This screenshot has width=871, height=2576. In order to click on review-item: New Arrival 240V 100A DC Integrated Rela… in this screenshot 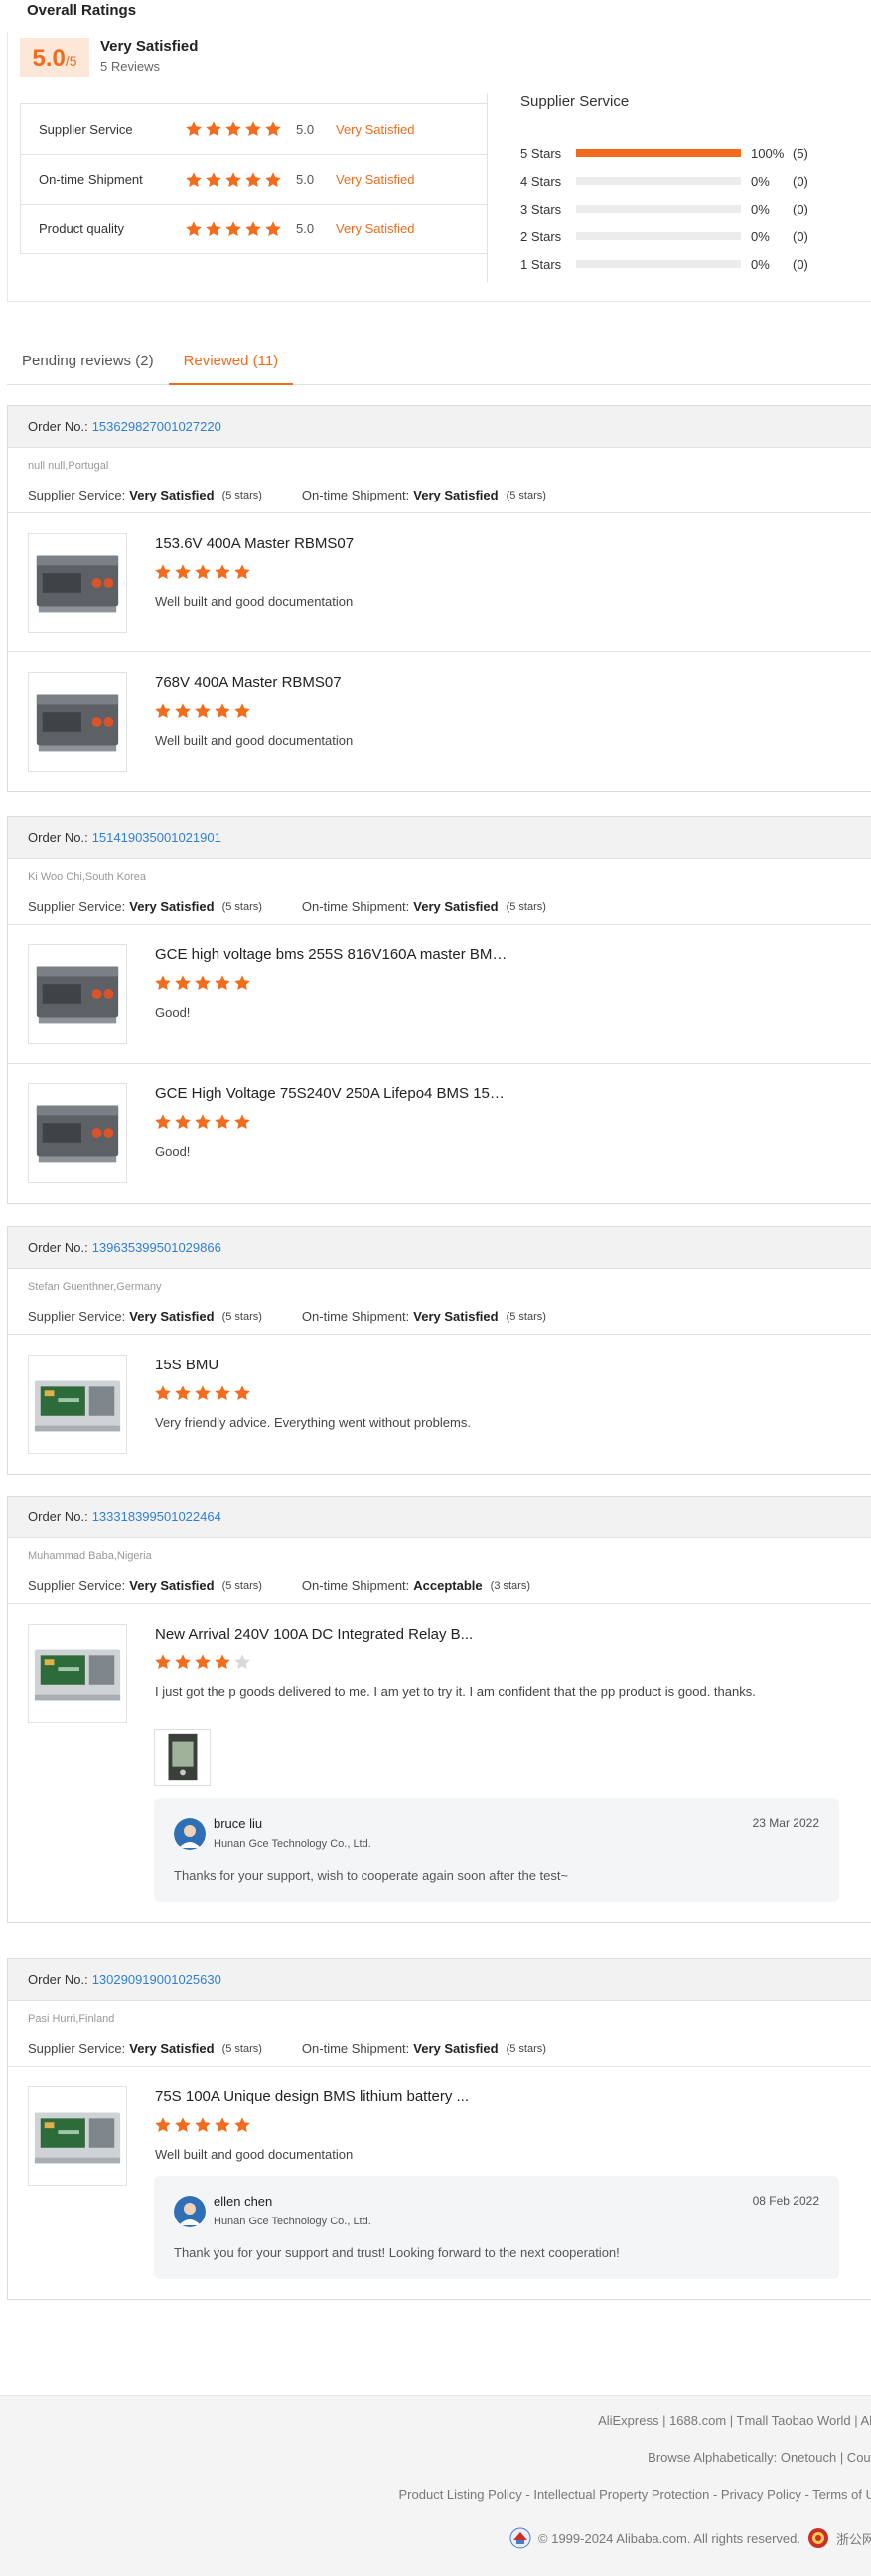, I will do `click(440, 1763)`.